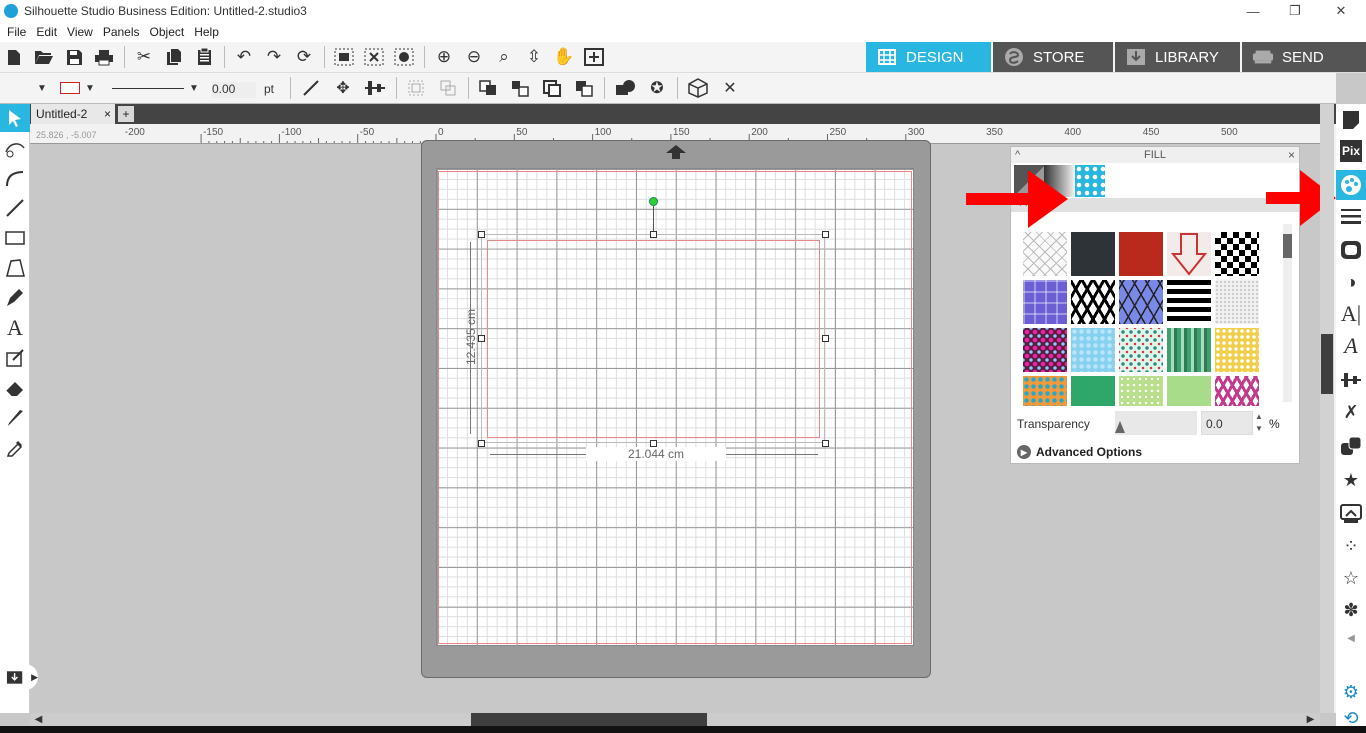 The height and width of the screenshot is (733, 1366). Describe the element at coordinates (1141, 302) in the screenshot. I see `pattern-swatch-blue-diamond` at that location.